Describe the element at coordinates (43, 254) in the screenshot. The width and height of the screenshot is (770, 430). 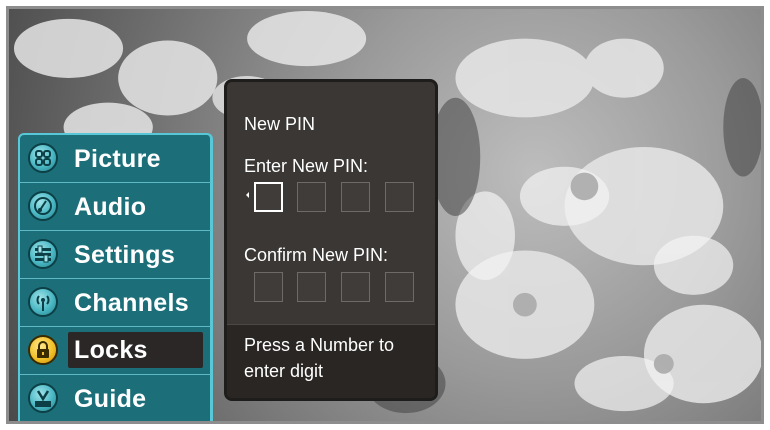
I see `settings-icon` at that location.